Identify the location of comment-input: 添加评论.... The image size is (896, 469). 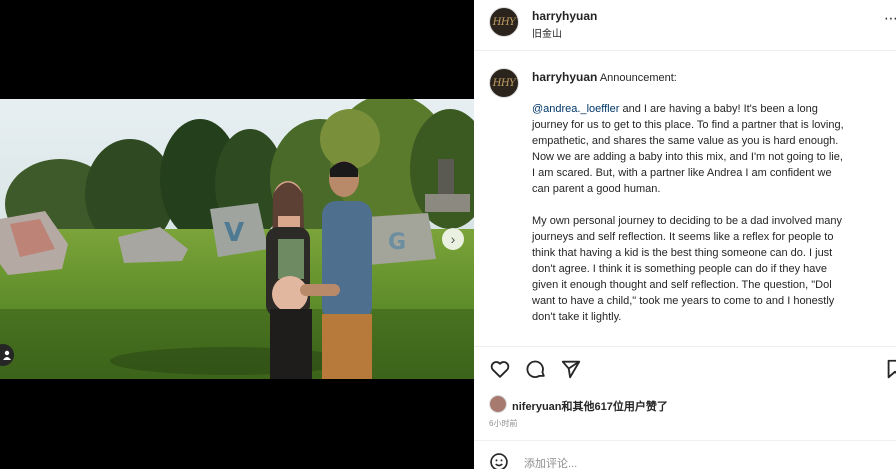
(550, 462).